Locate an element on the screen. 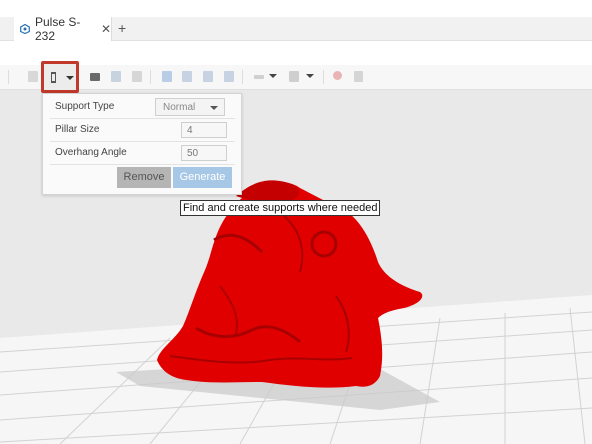 The image size is (592, 444). pillar-size-input: 4 is located at coordinates (204, 130).